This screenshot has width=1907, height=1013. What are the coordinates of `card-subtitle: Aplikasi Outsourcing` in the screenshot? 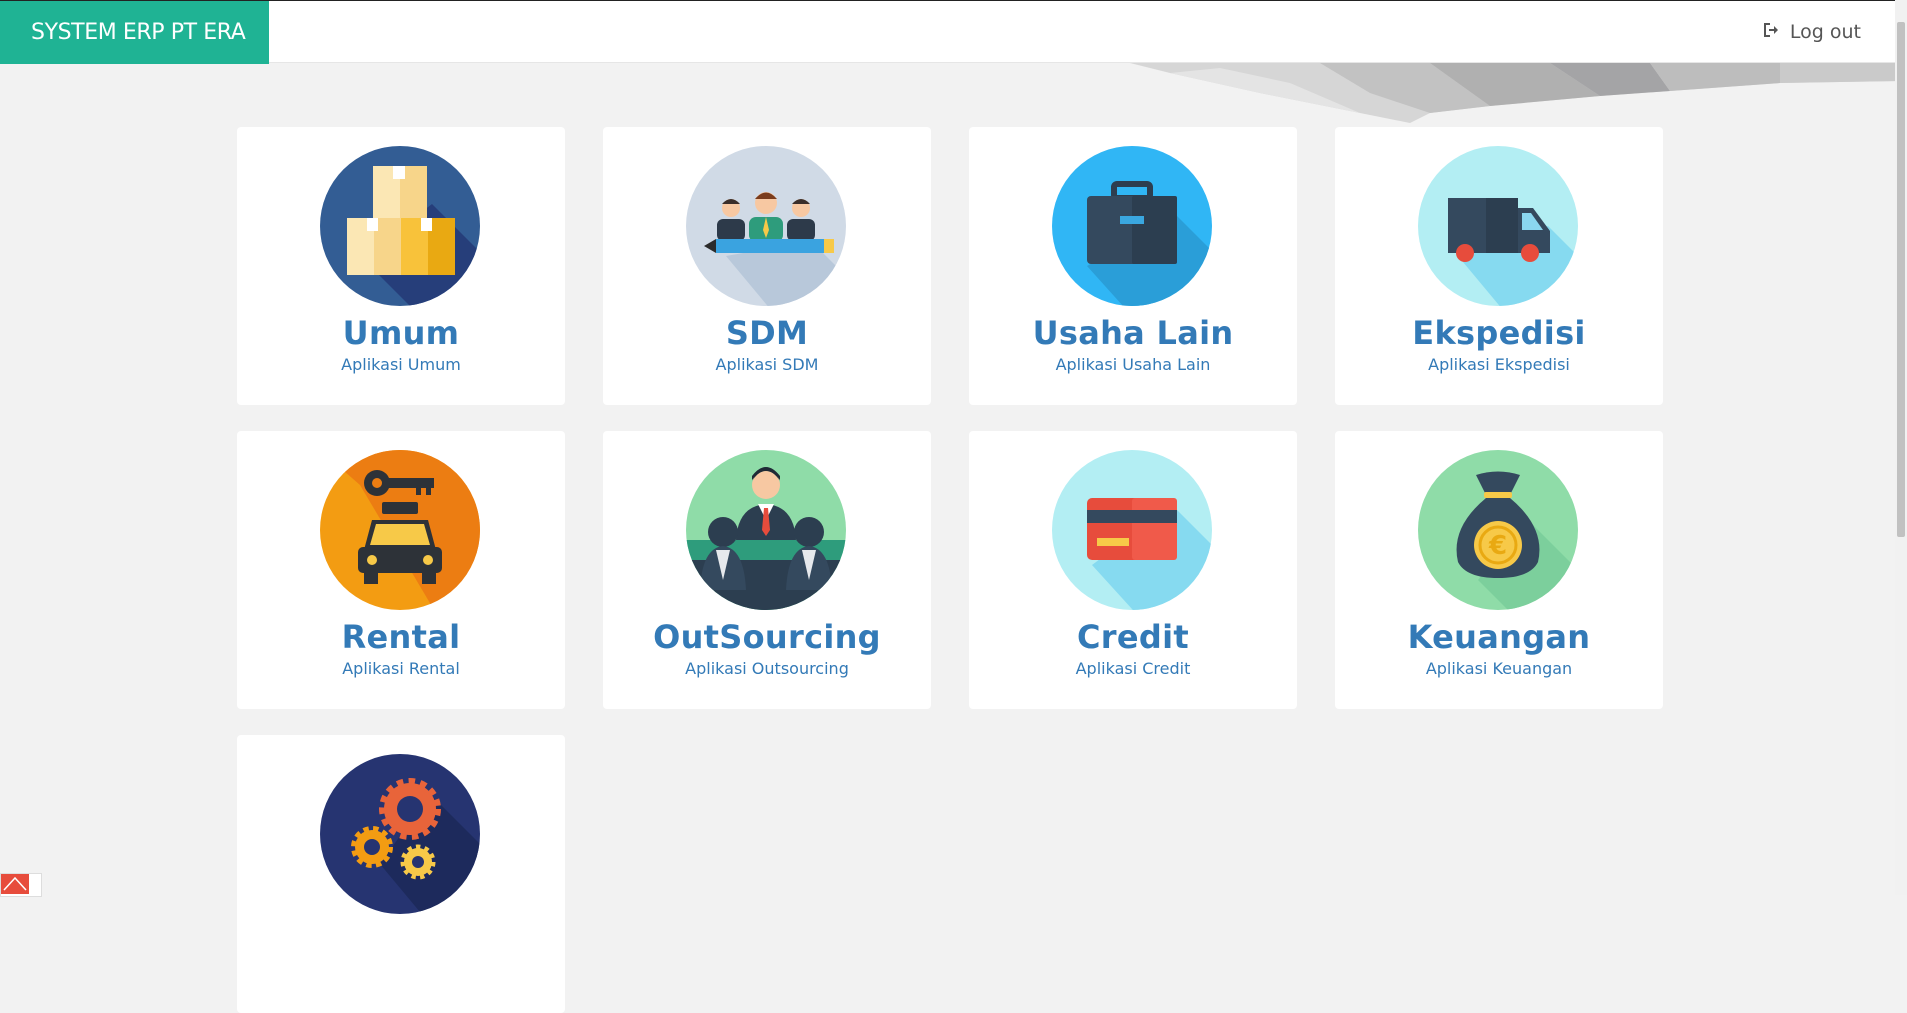 It's located at (767, 668).